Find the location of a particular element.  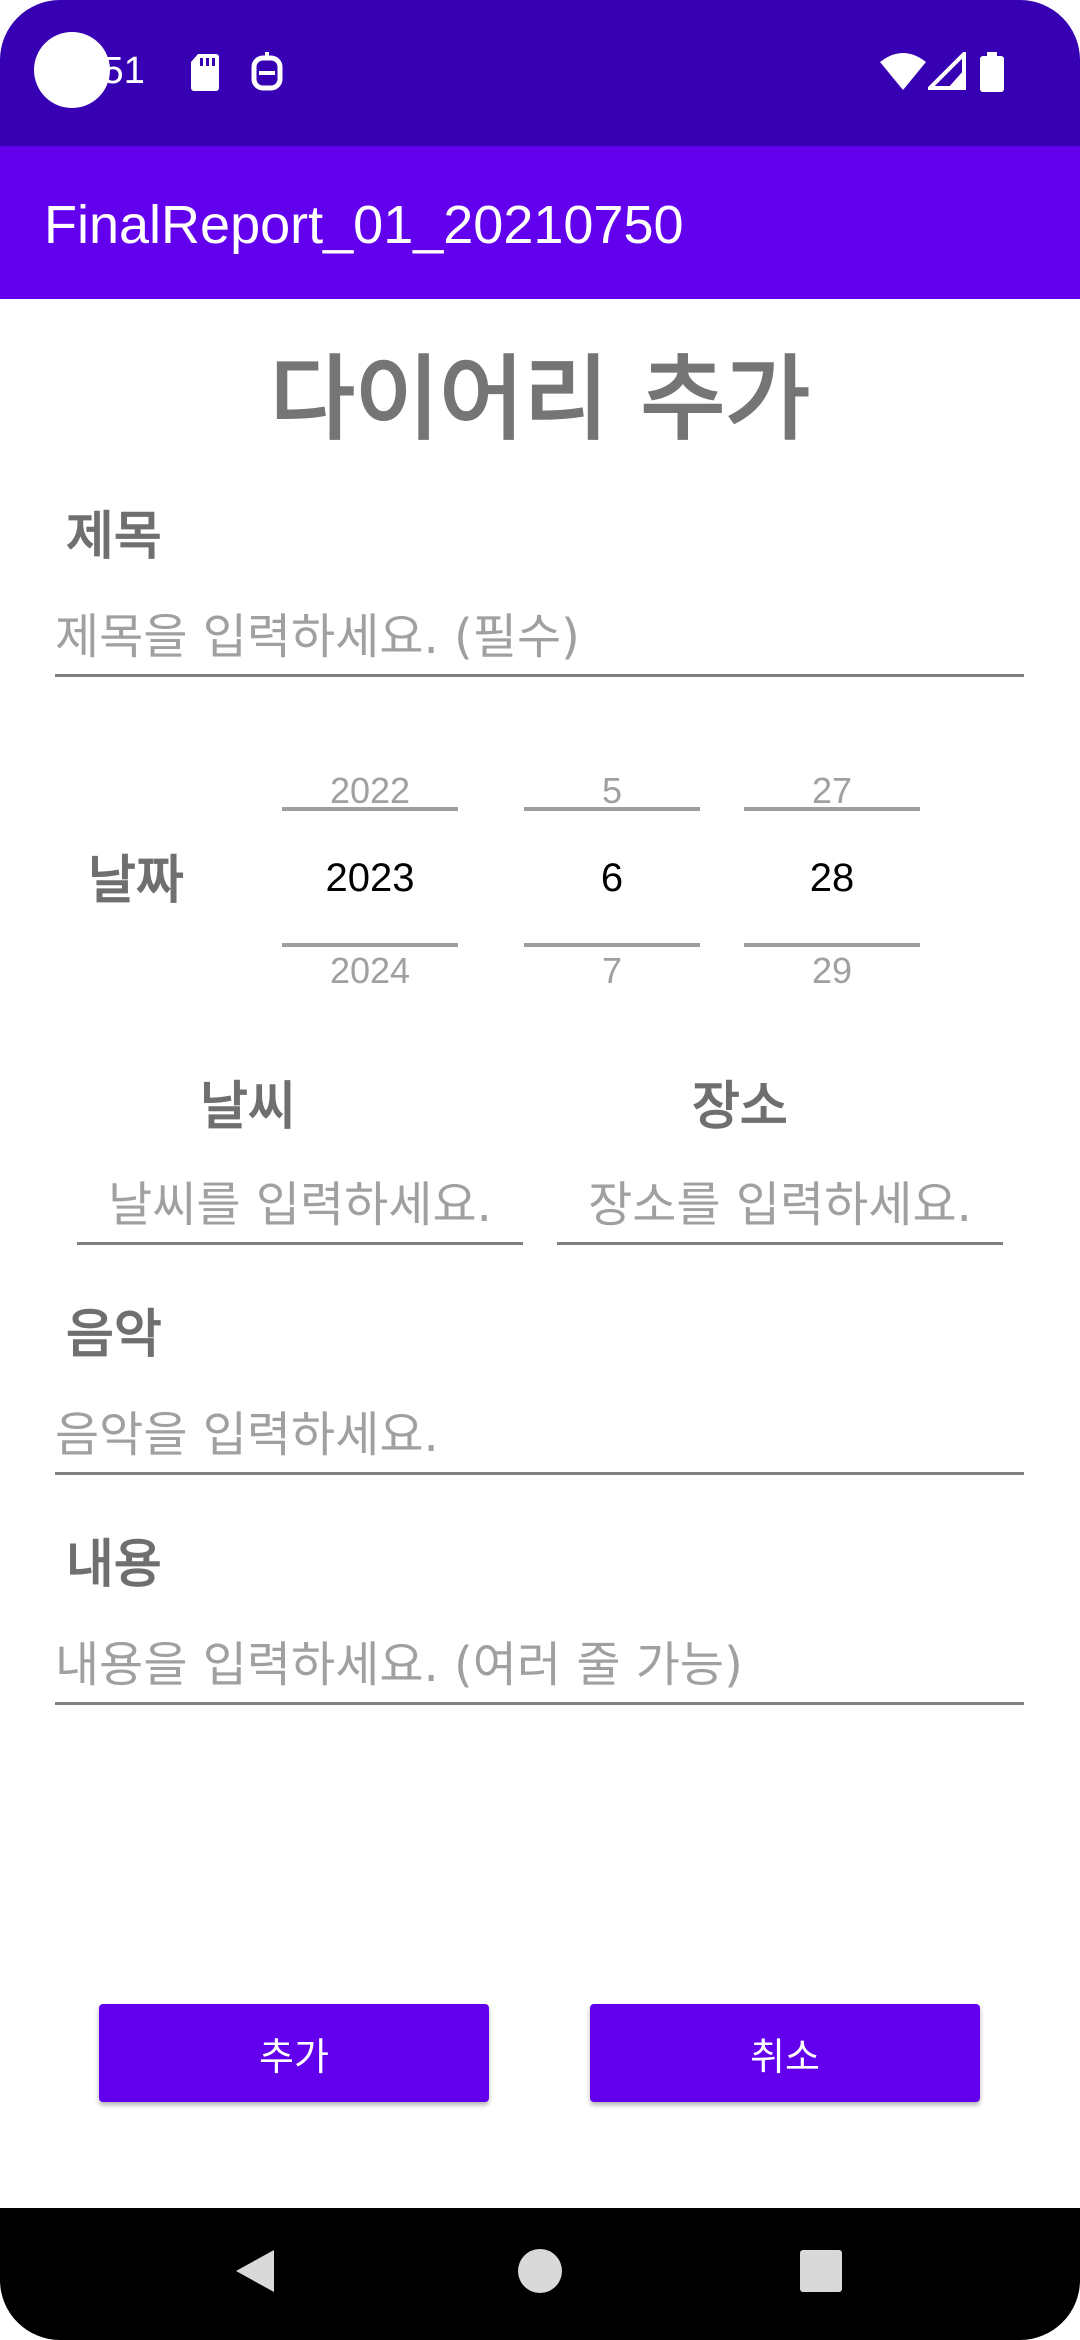

month-selected: 6 is located at coordinates (612, 878).